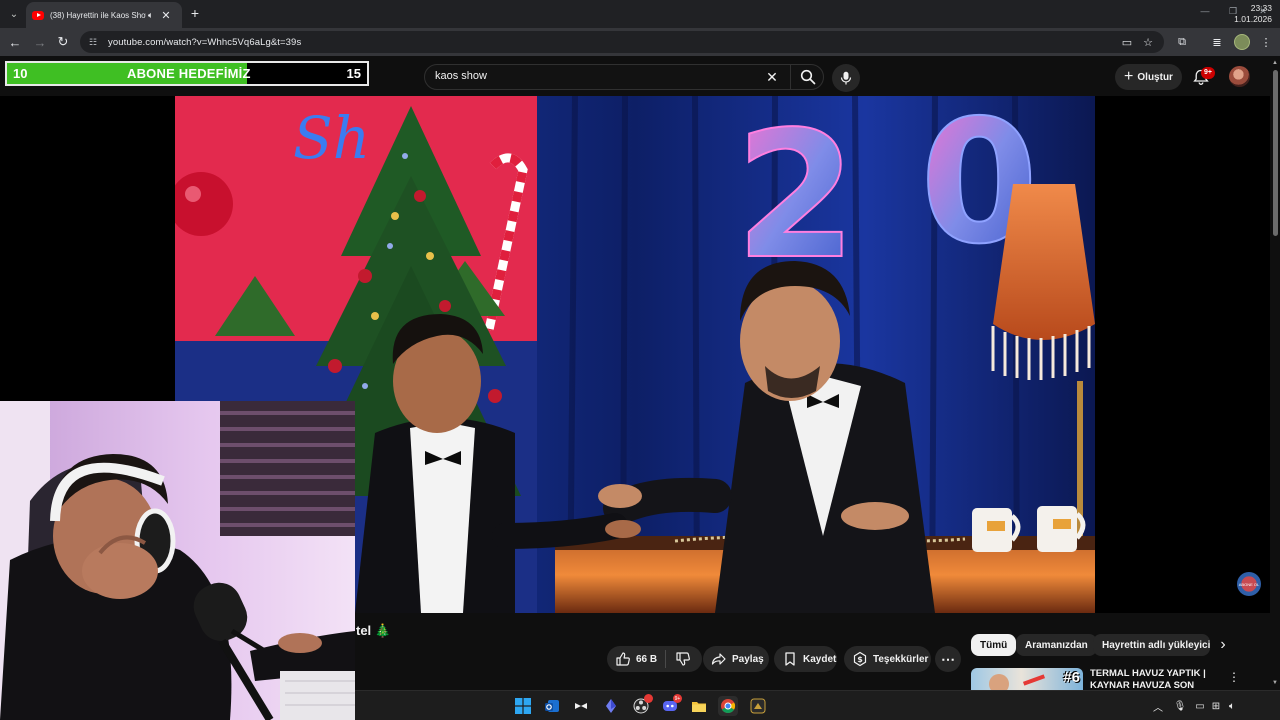 The width and height of the screenshot is (1280, 720). Describe the element at coordinates (552, 706) in the screenshot. I see `outlook-icon` at that location.